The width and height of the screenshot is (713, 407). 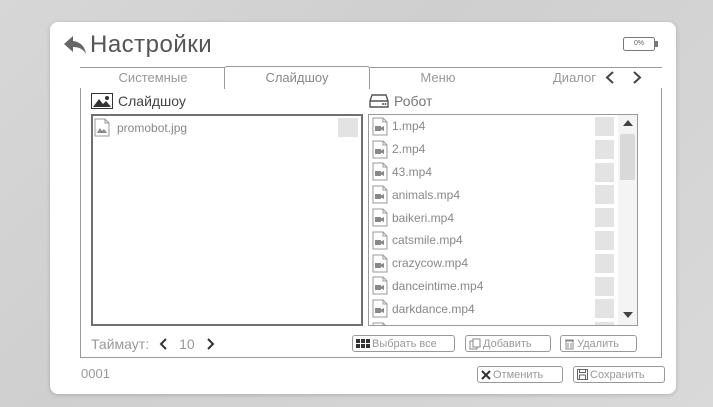 What do you see at coordinates (569, 344) in the screenshot?
I see `trash-icon` at bounding box center [569, 344].